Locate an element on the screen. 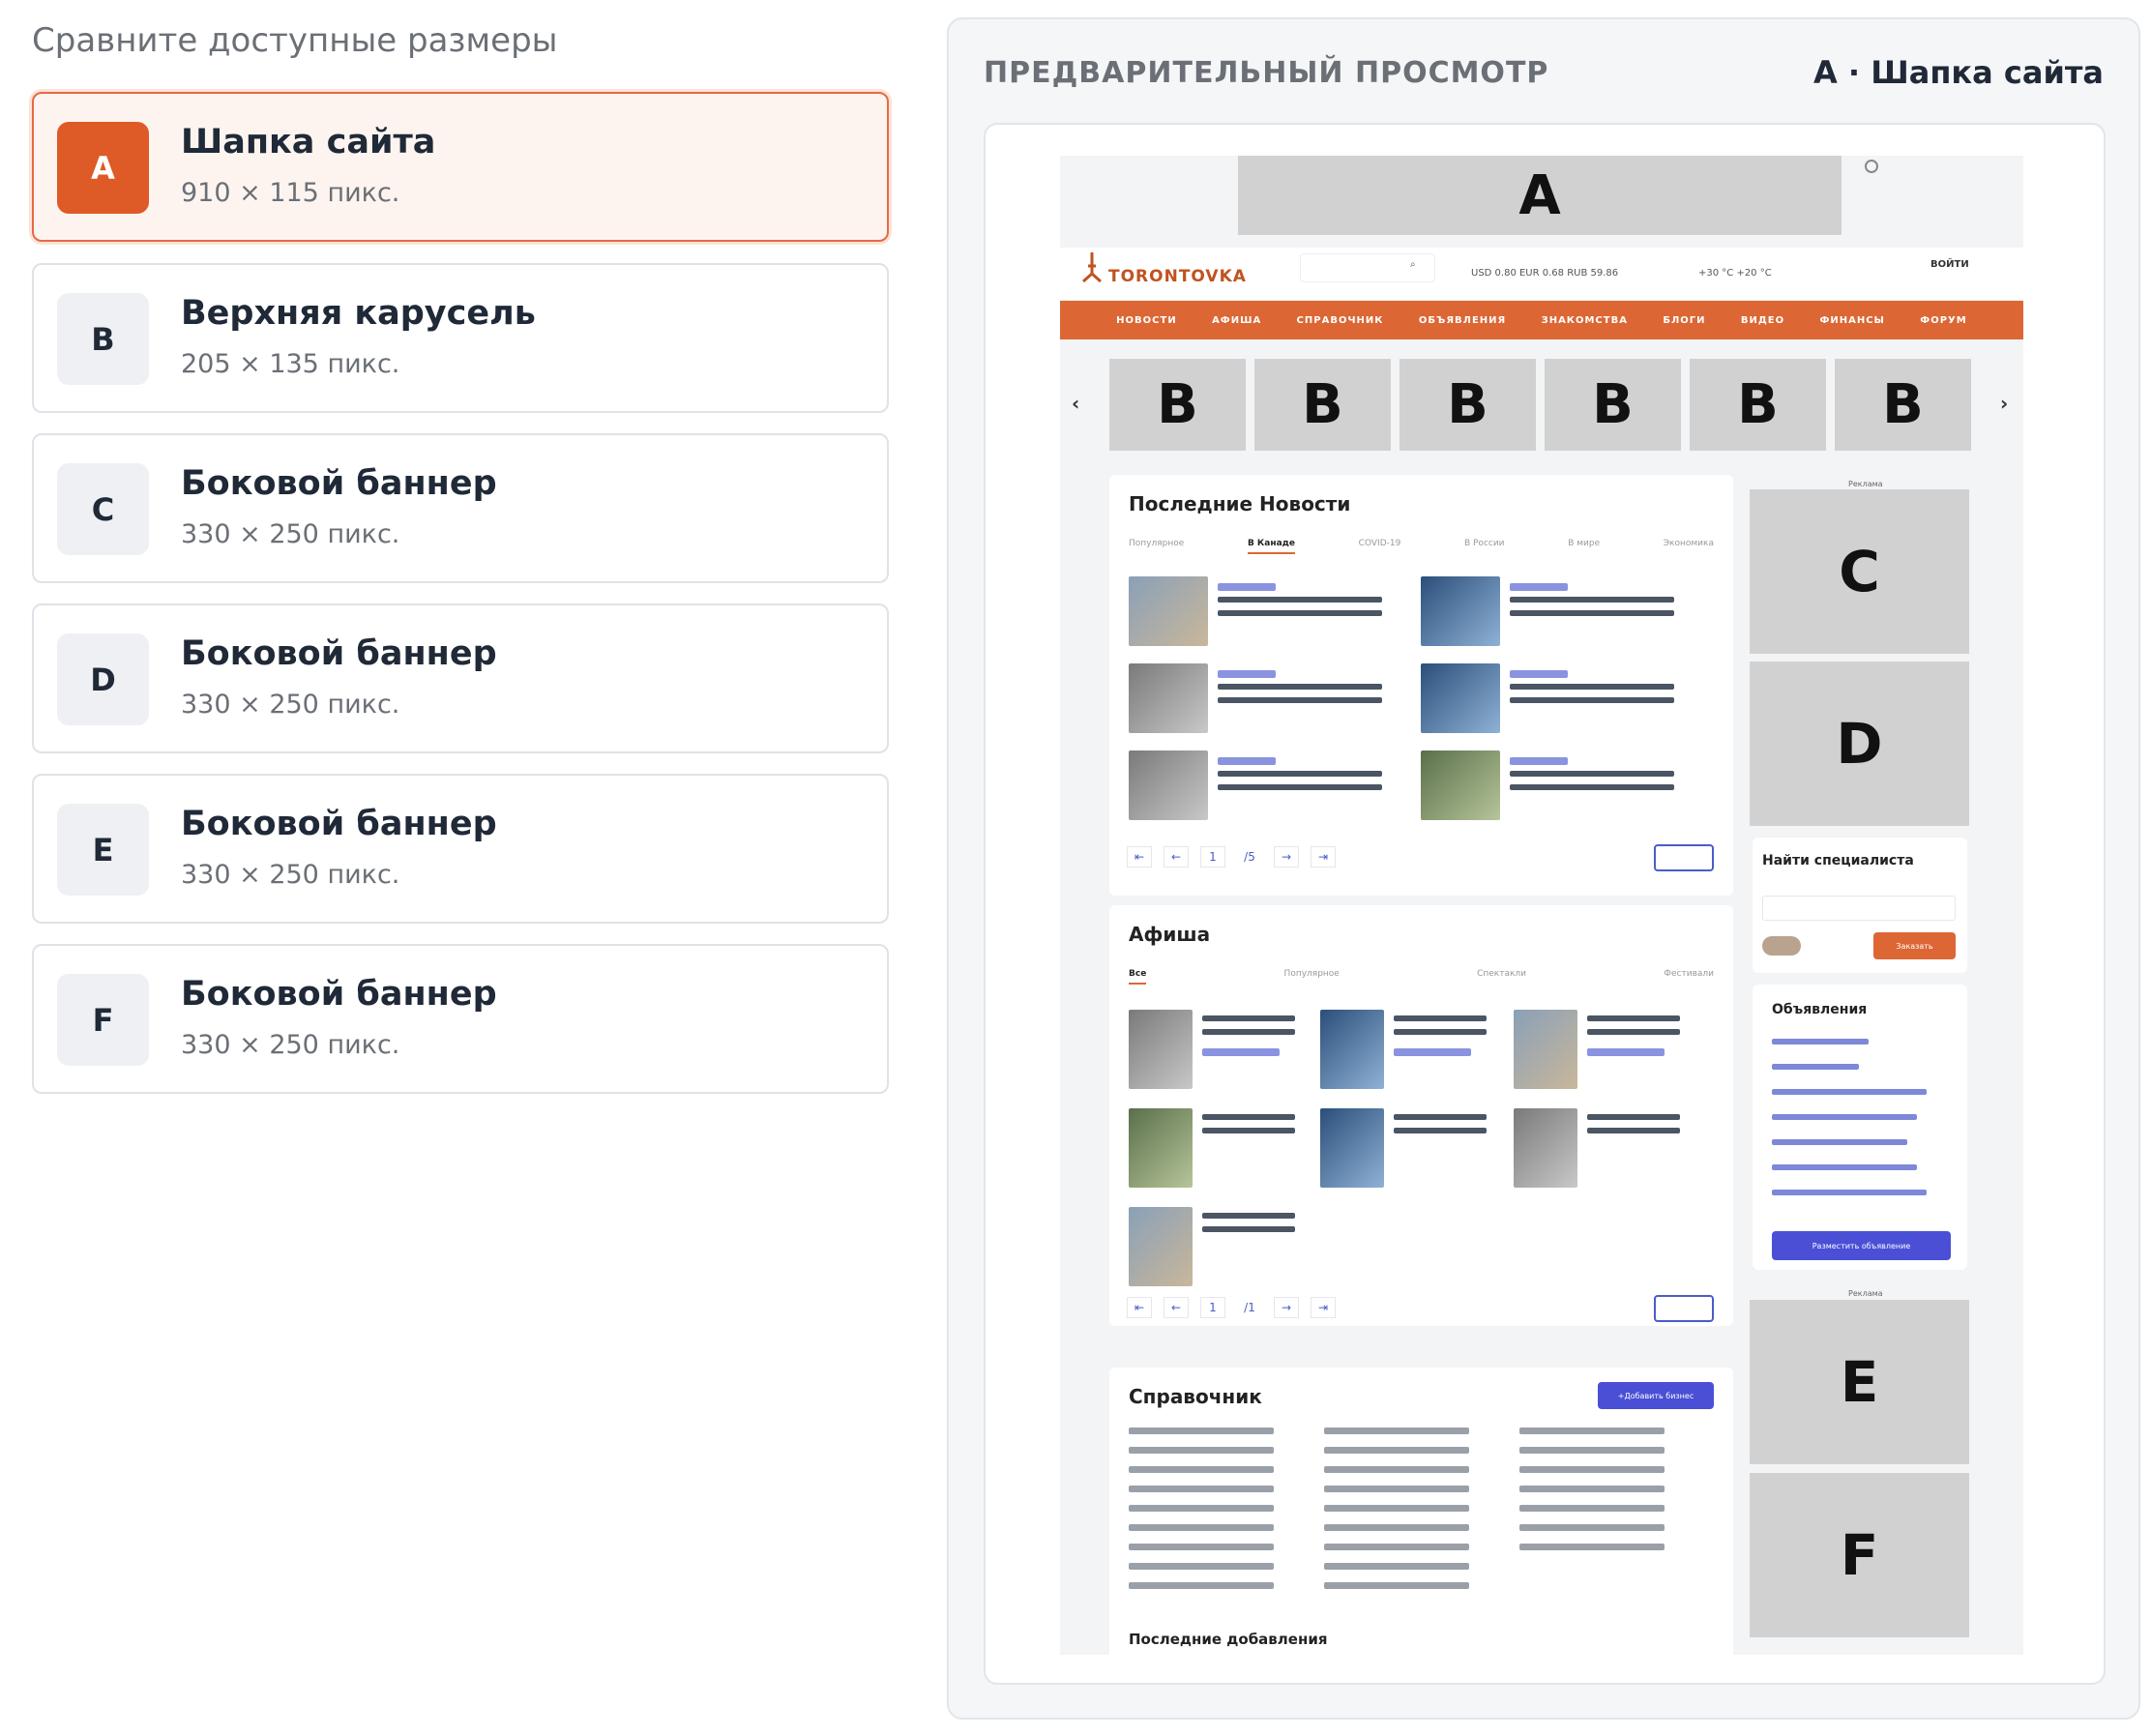  section-title: Сравните доступные размеры is located at coordinates (295, 40).